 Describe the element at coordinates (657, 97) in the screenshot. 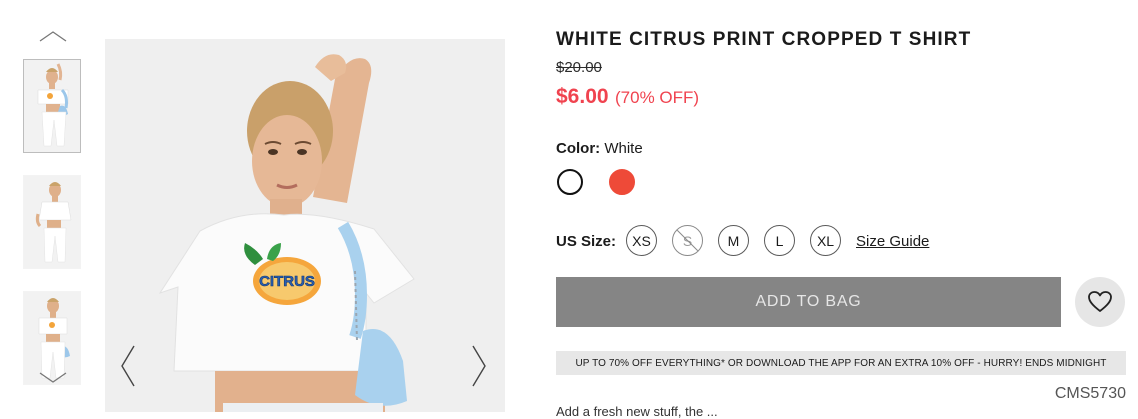

I see `discount-label: (70% OFF)` at that location.